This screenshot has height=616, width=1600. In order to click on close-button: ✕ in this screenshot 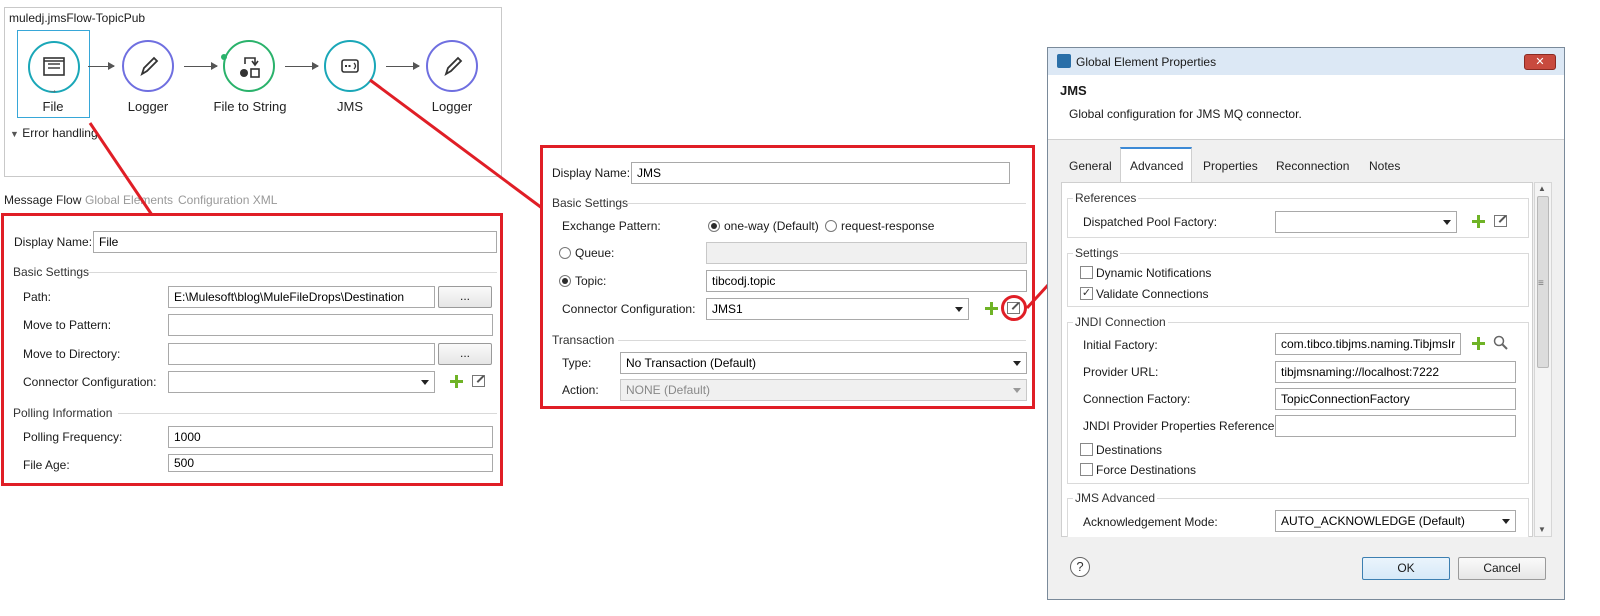, I will do `click(1540, 62)`.